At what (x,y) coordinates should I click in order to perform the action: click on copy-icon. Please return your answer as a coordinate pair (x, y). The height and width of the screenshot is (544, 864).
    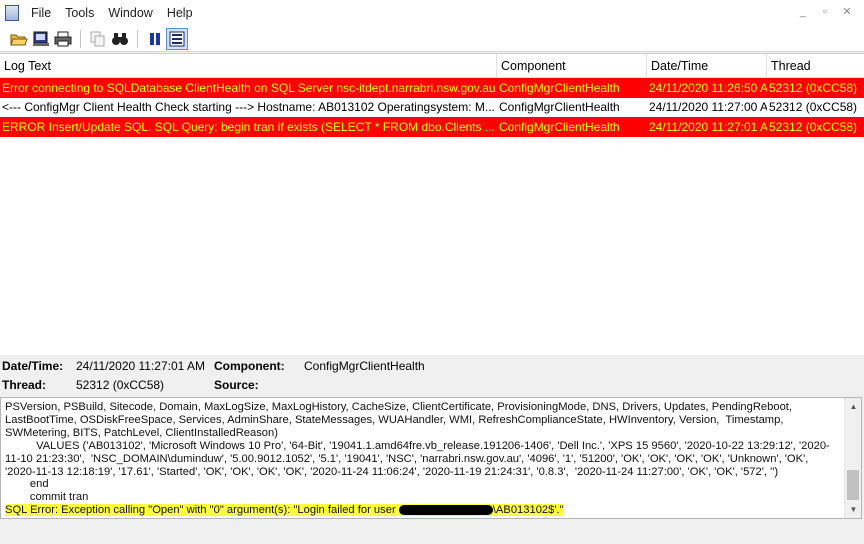
    Looking at the image, I should click on (97, 38).